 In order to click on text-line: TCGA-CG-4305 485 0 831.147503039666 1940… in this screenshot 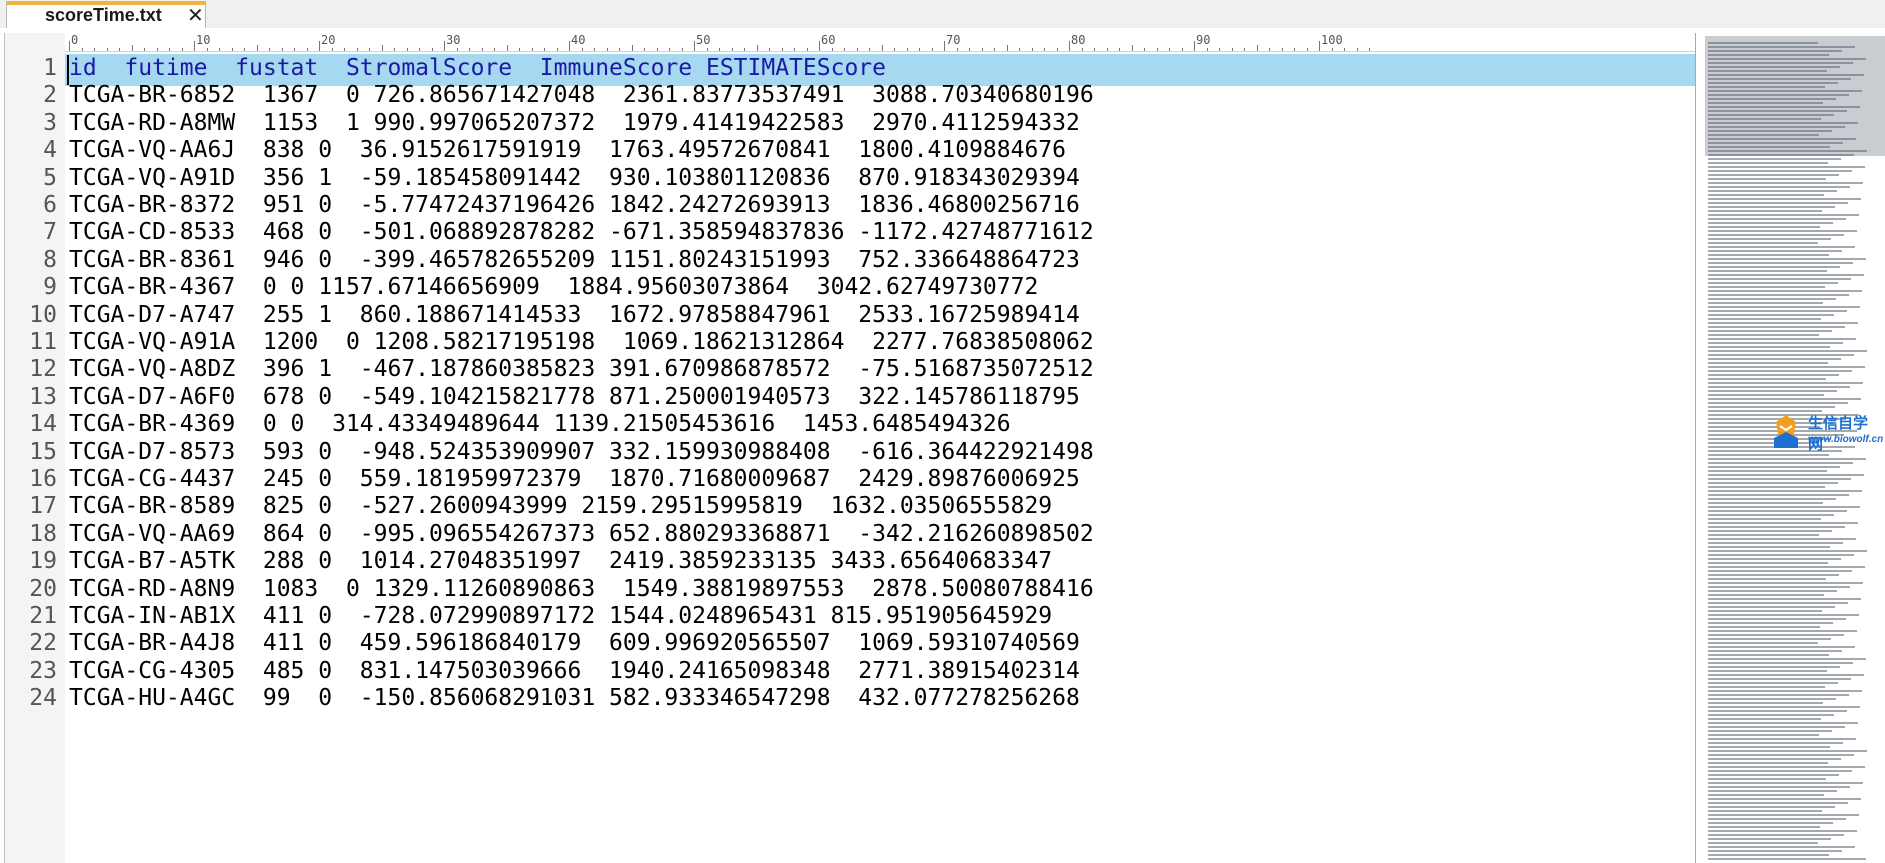, I will do `click(574, 671)`.